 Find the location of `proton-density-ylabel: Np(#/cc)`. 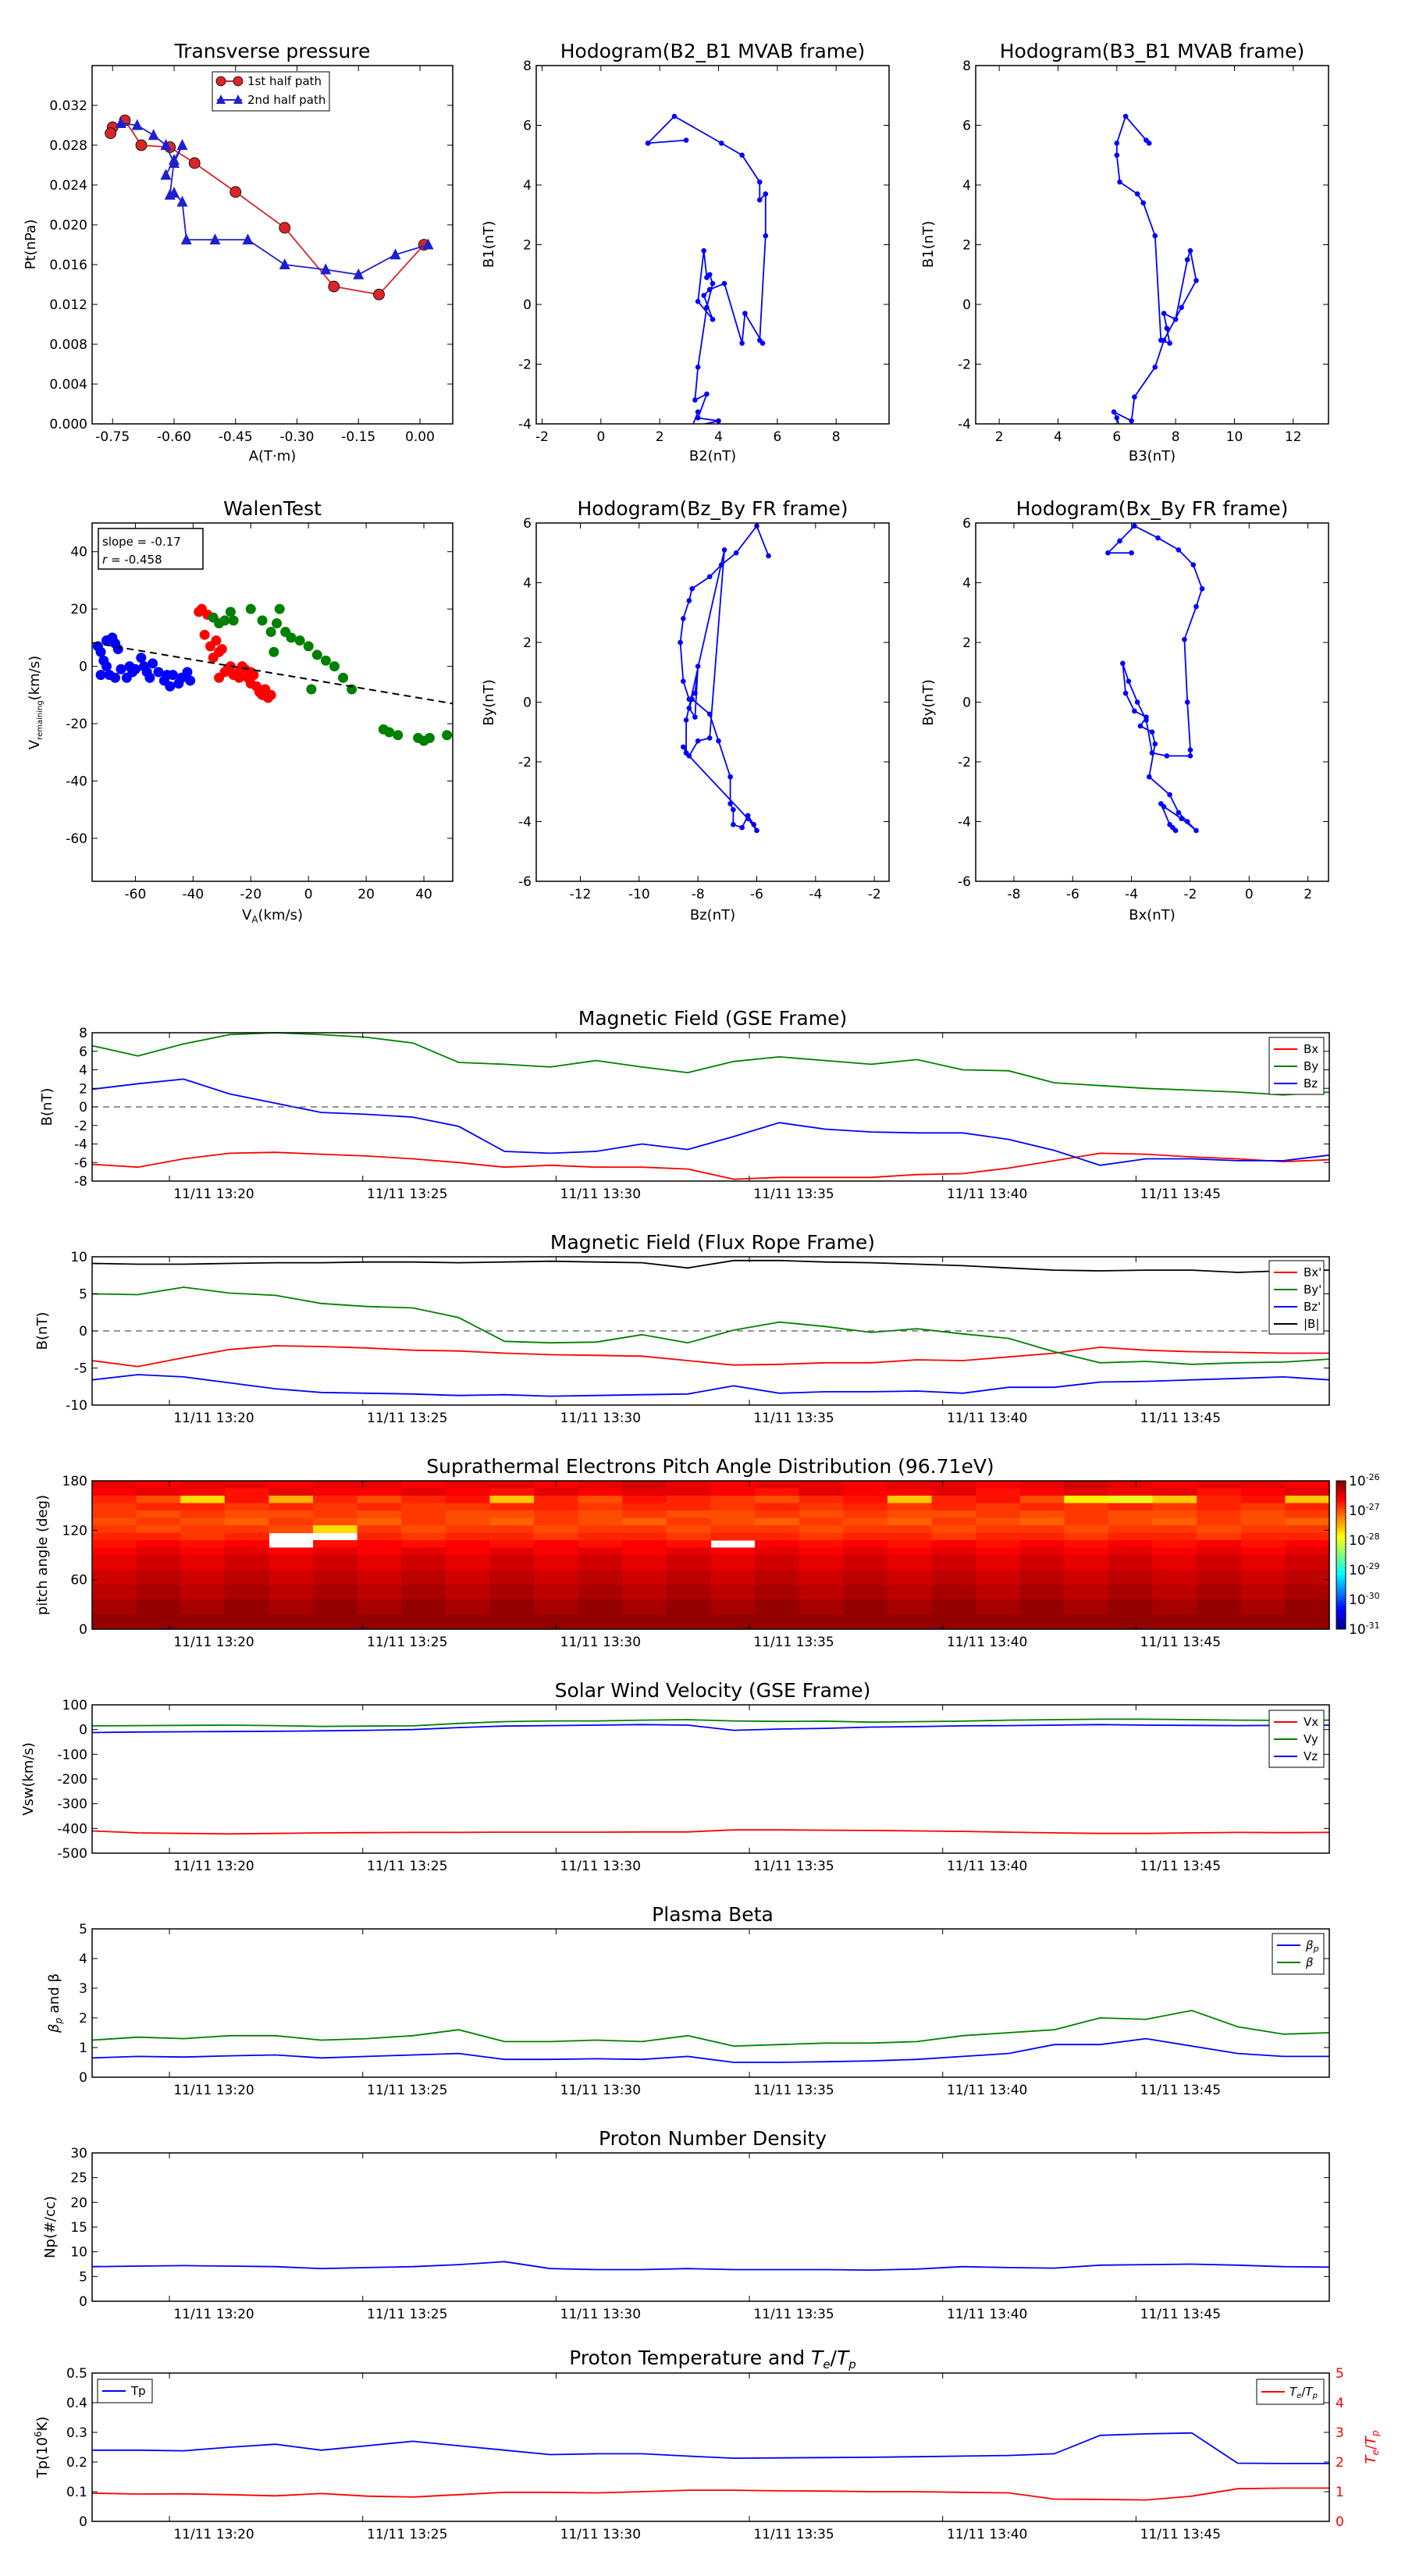

proton-density-ylabel: Np(#/cc) is located at coordinates (51, 2227).